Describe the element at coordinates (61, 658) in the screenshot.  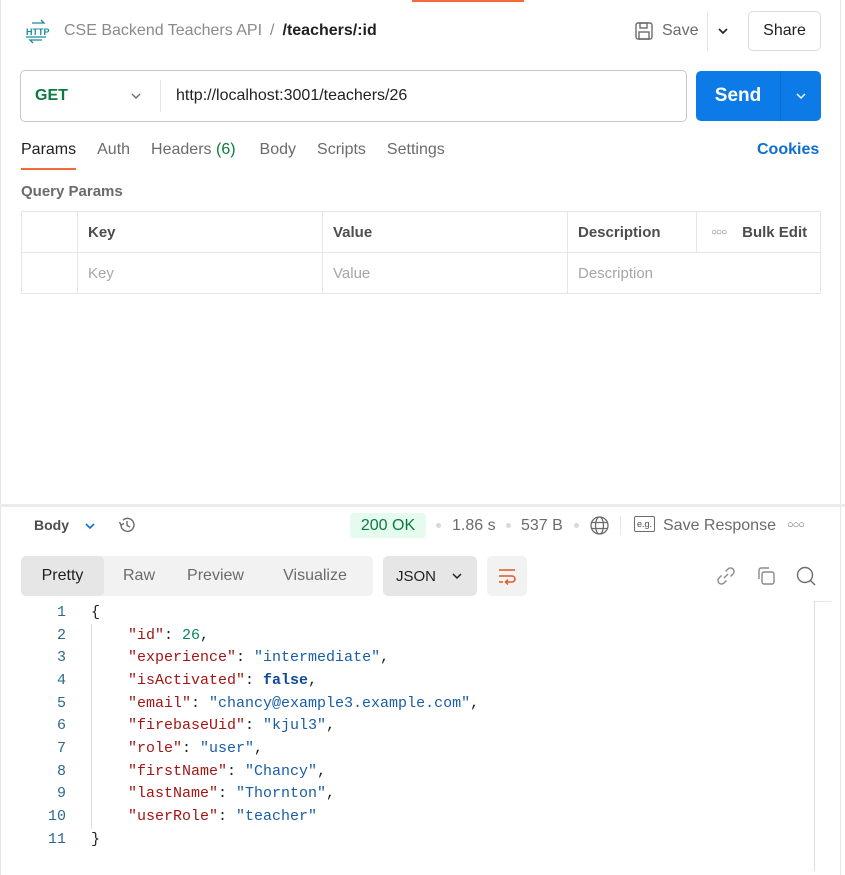
I see `line-number: 3` at that location.